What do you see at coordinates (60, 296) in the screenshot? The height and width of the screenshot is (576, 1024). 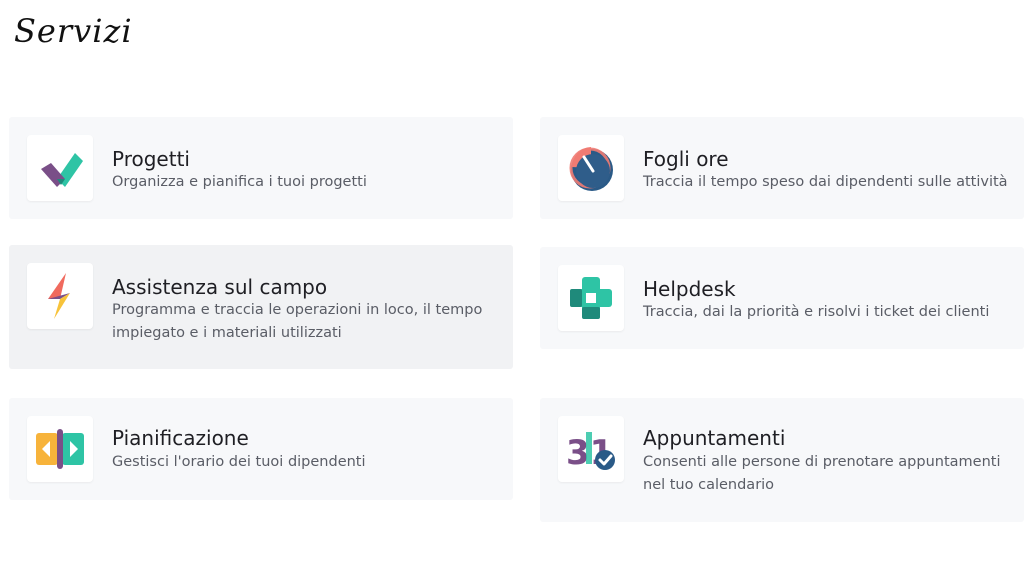 I see `field-service-icon` at bounding box center [60, 296].